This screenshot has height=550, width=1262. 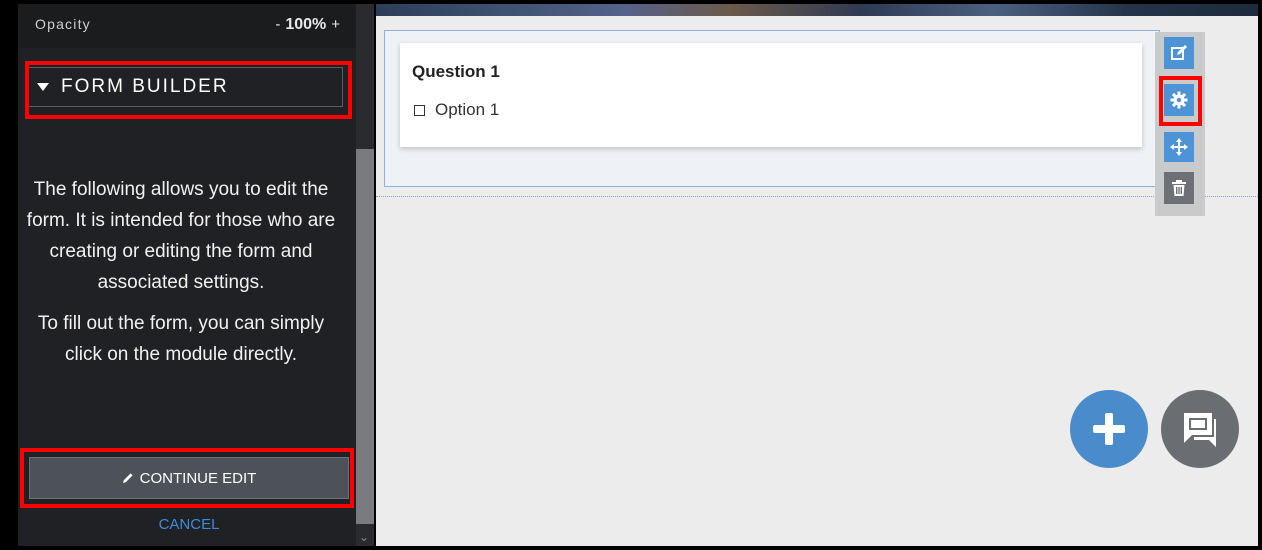 I want to click on plus-icon, so click(x=1109, y=429).